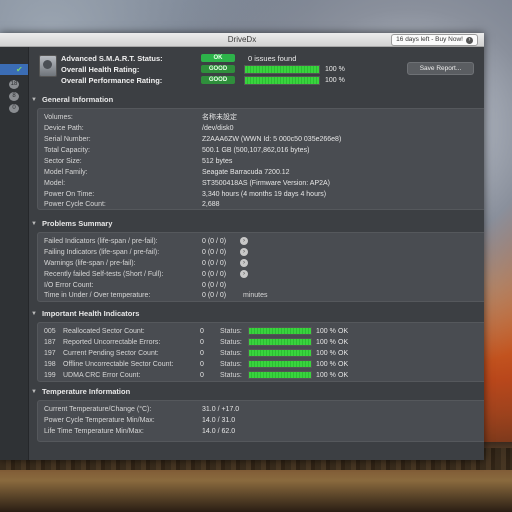 Image resolution: width=512 pixels, height=512 pixels. I want to click on indicator-id: 197, so click(50, 353).